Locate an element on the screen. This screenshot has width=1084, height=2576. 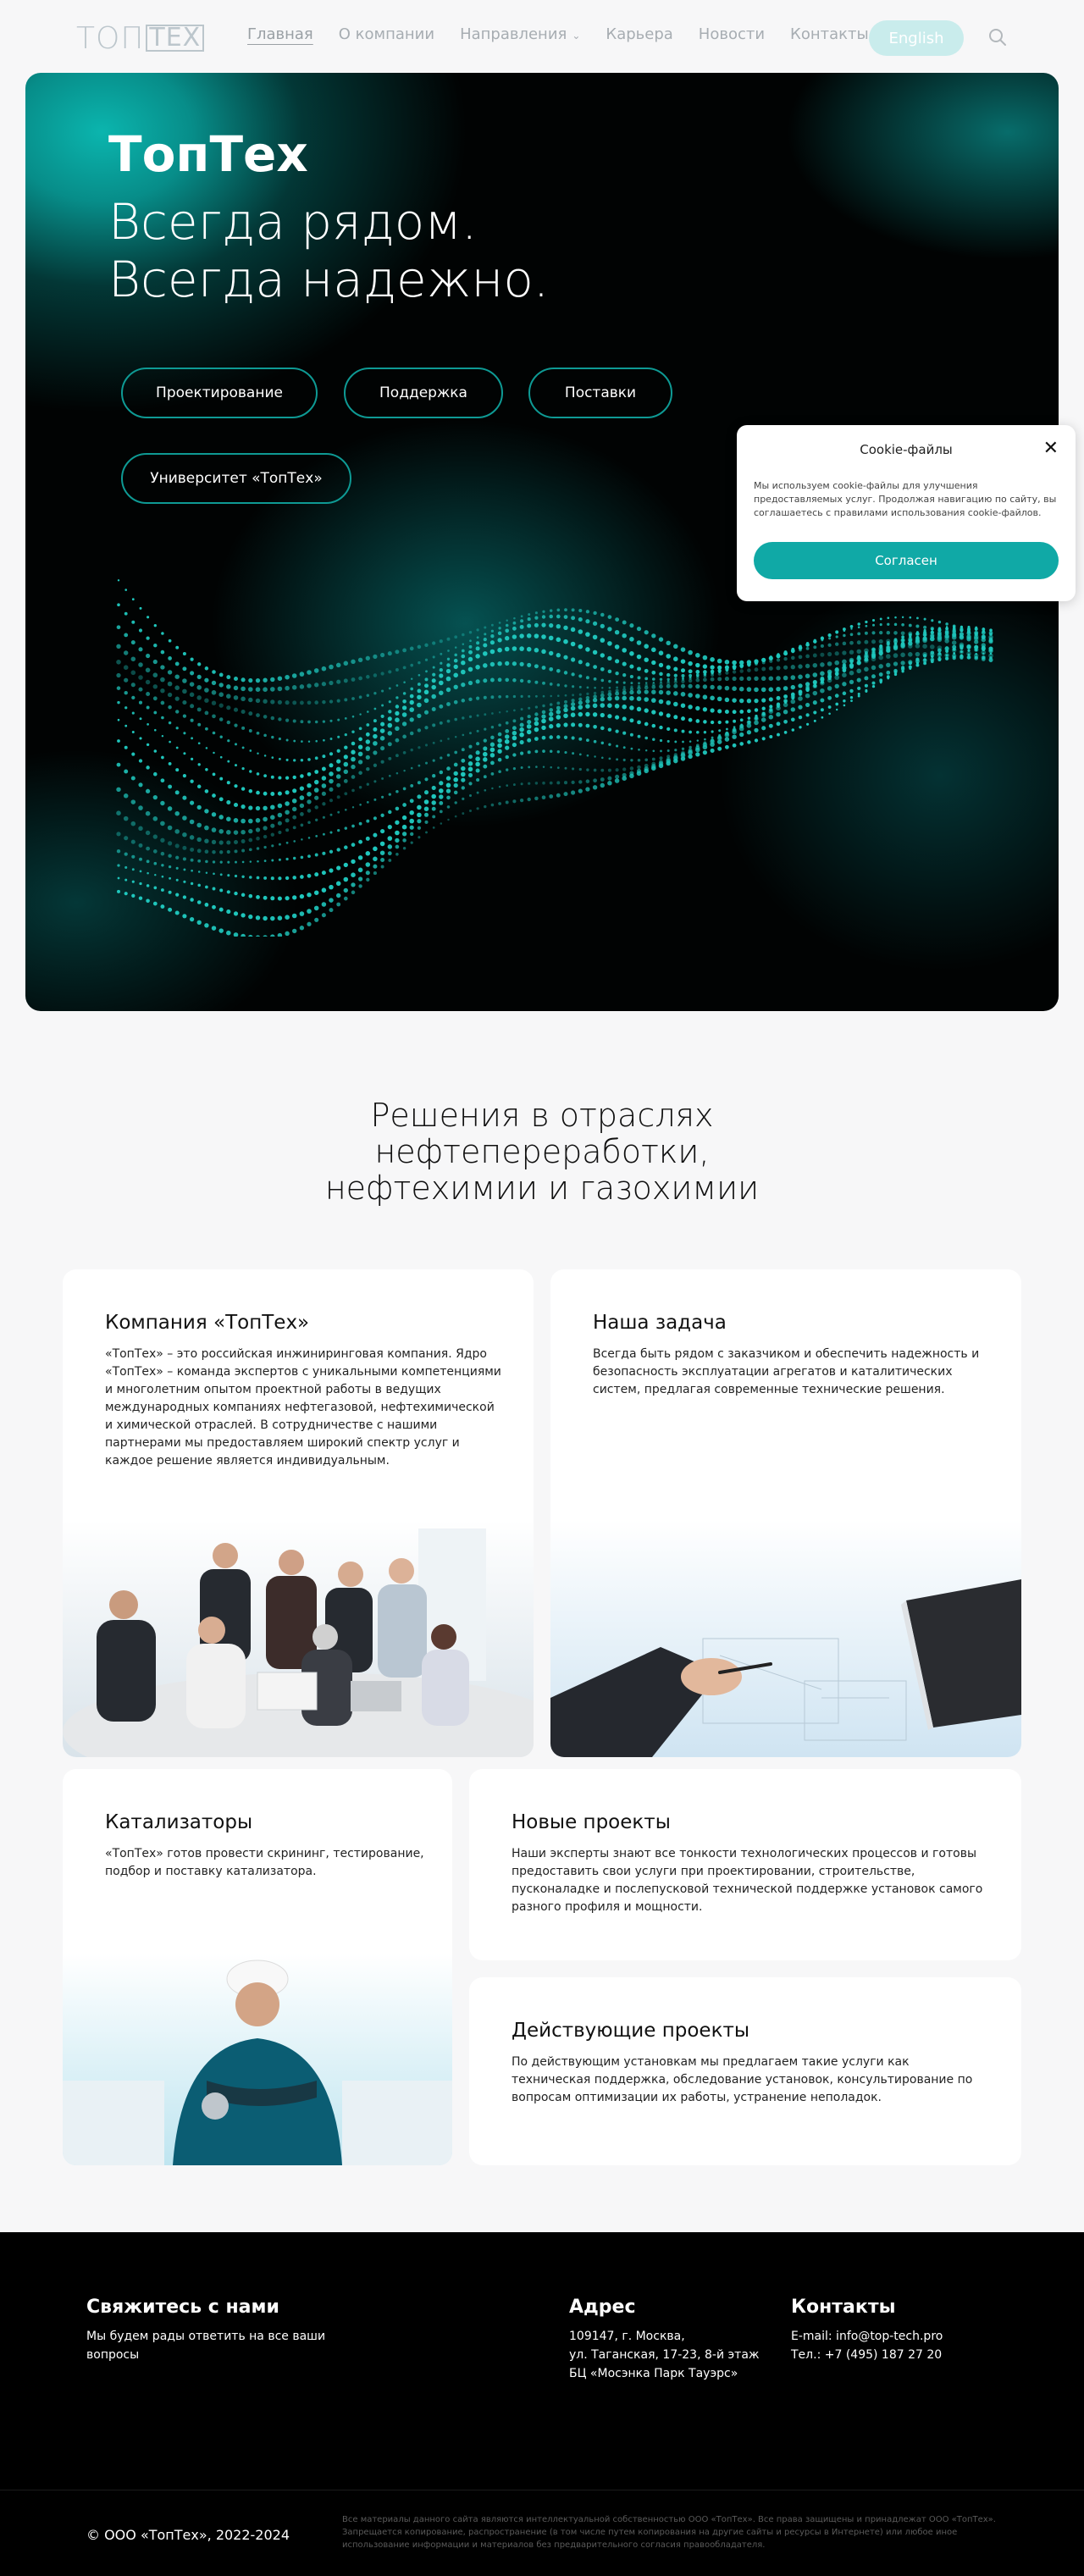
contact-title: Свяжитесь с нами is located at coordinates (182, 2308).